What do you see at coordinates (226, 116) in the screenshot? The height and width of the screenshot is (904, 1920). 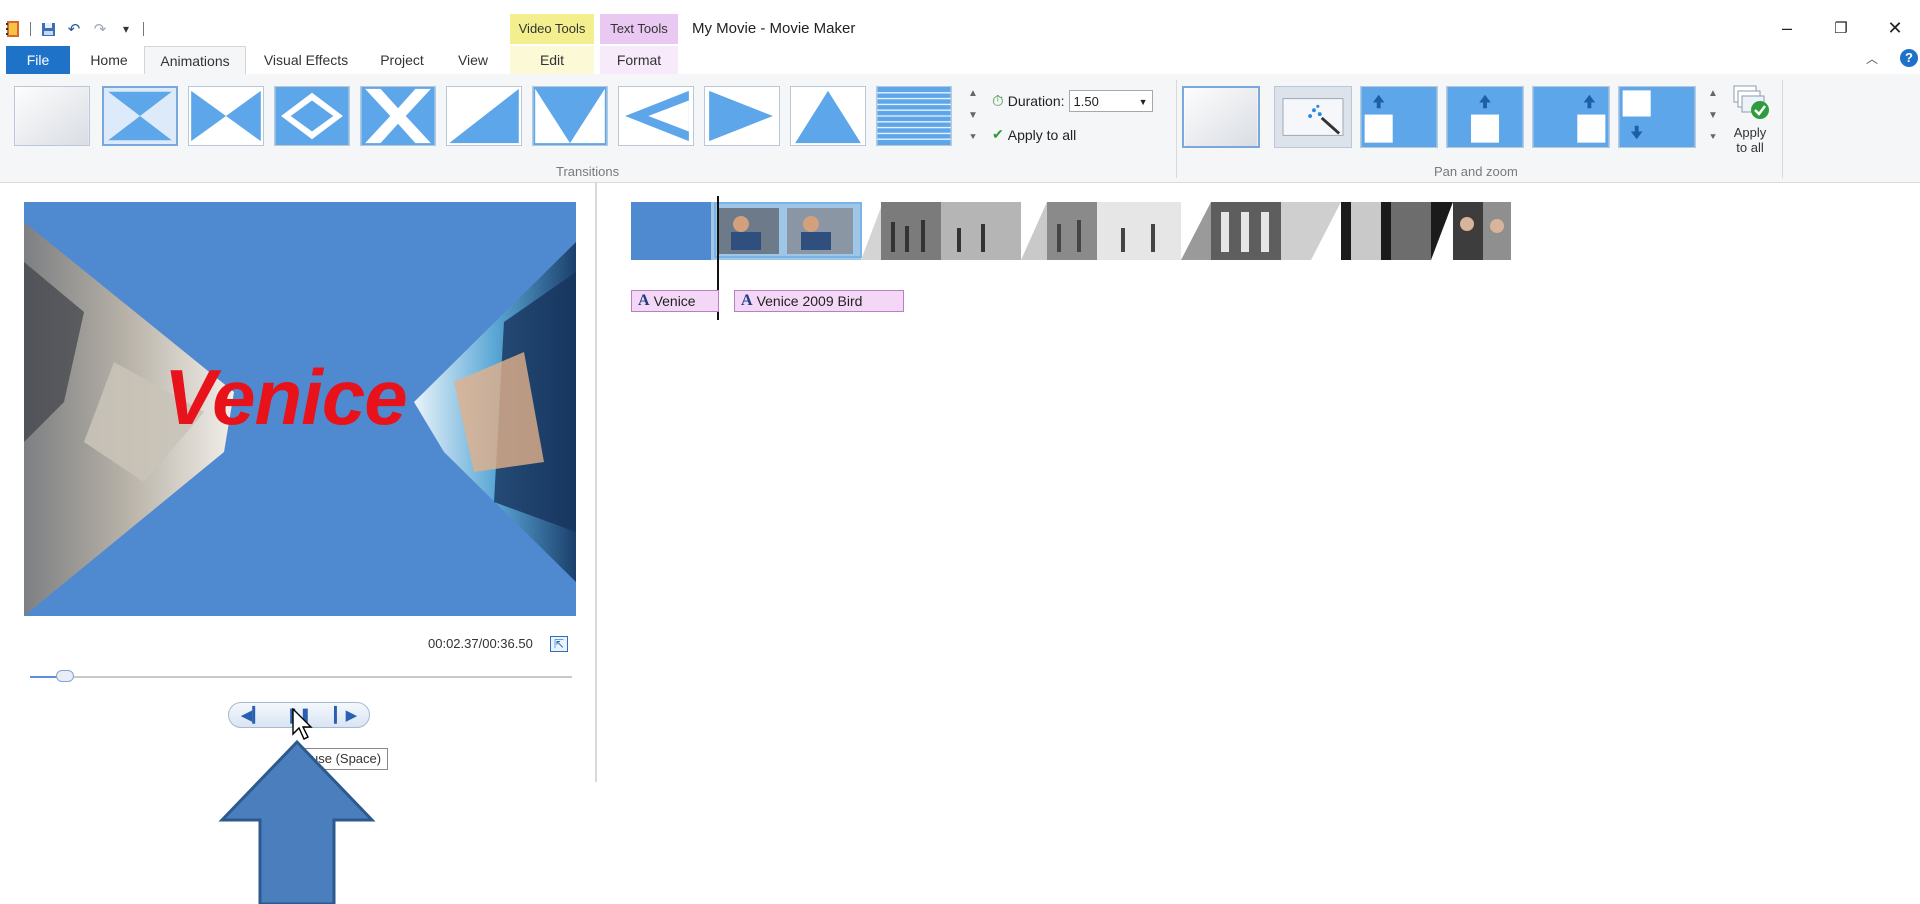 I see `transition-bow-tie-horizontal` at bounding box center [226, 116].